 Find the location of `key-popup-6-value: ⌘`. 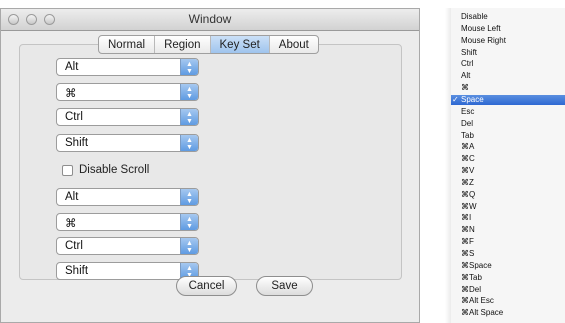

key-popup-6-value: ⌘ is located at coordinates (71, 224).